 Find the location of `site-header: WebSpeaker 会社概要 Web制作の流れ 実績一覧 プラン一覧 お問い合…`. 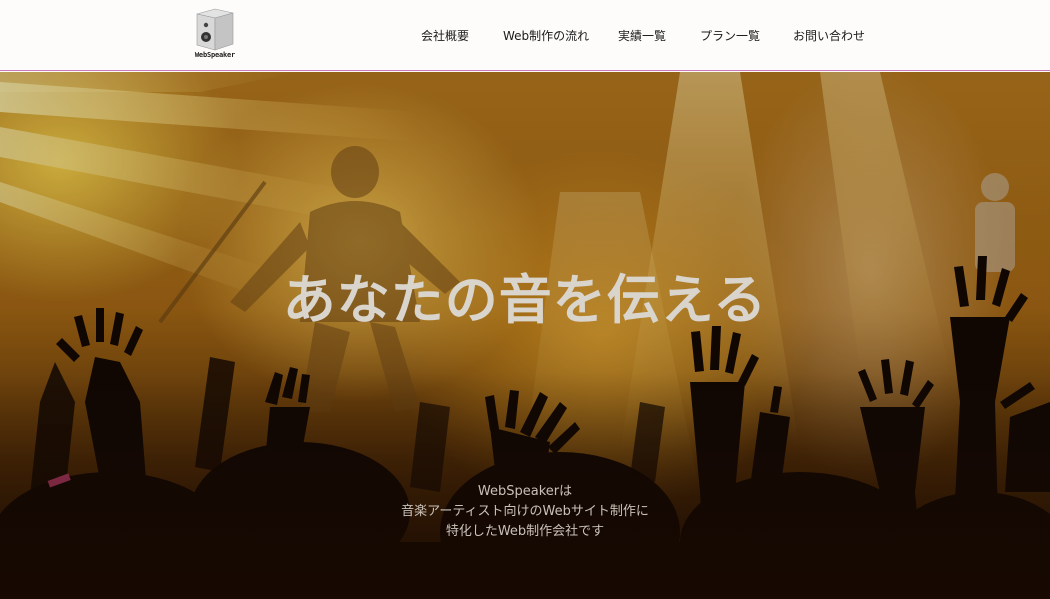

site-header: WebSpeaker 会社概要 Web制作の流れ 実績一覧 プラン一覧 お問い合… is located at coordinates (525, 35).